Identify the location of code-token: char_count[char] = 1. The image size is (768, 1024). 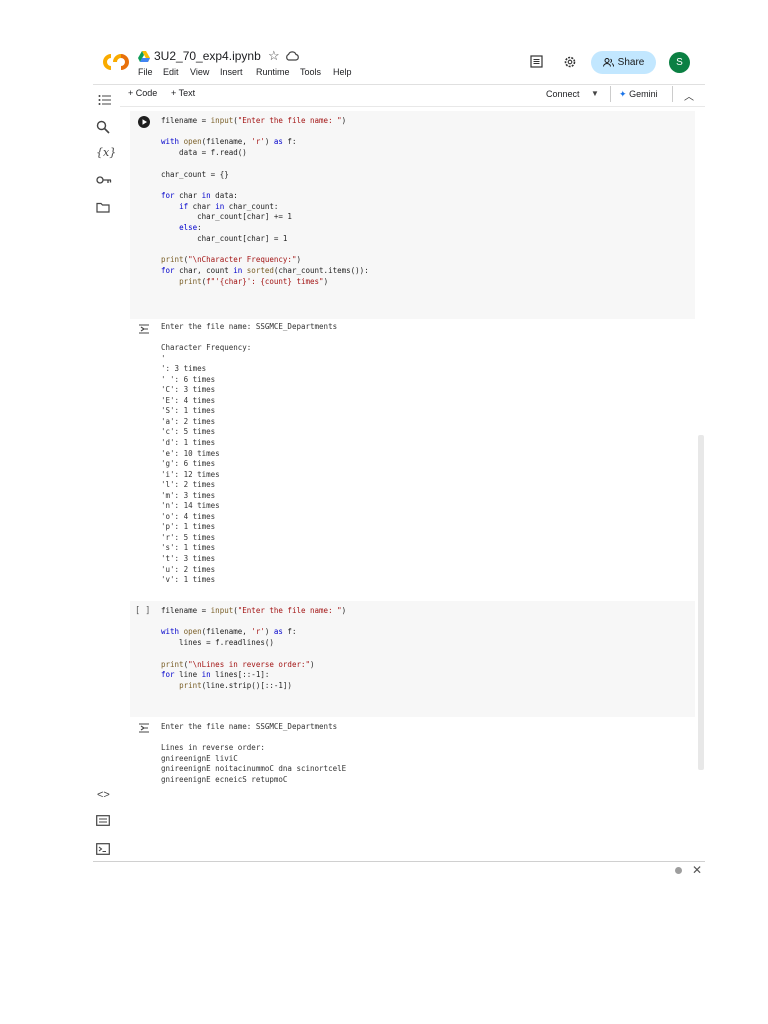
(224, 238).